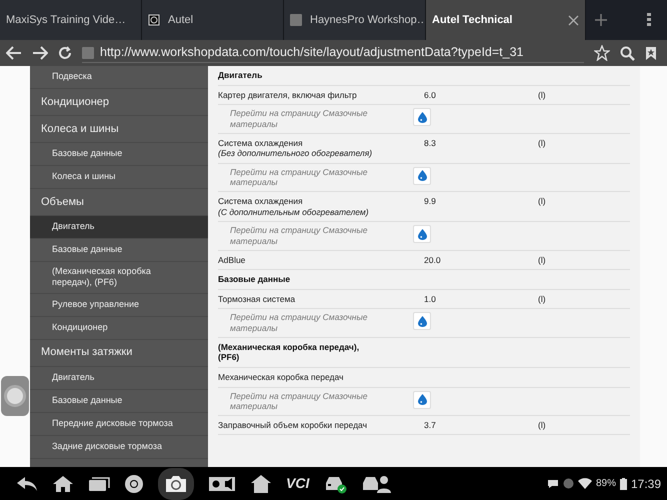 This screenshot has height=500, width=667. What do you see at coordinates (424, 353) in the screenshot?
I see `section-heading: (Механическая коробка передач), (PF6)` at bounding box center [424, 353].